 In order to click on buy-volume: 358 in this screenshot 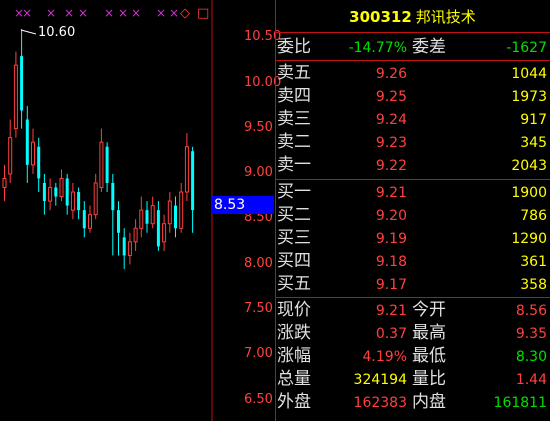, I will do `click(533, 285)`.